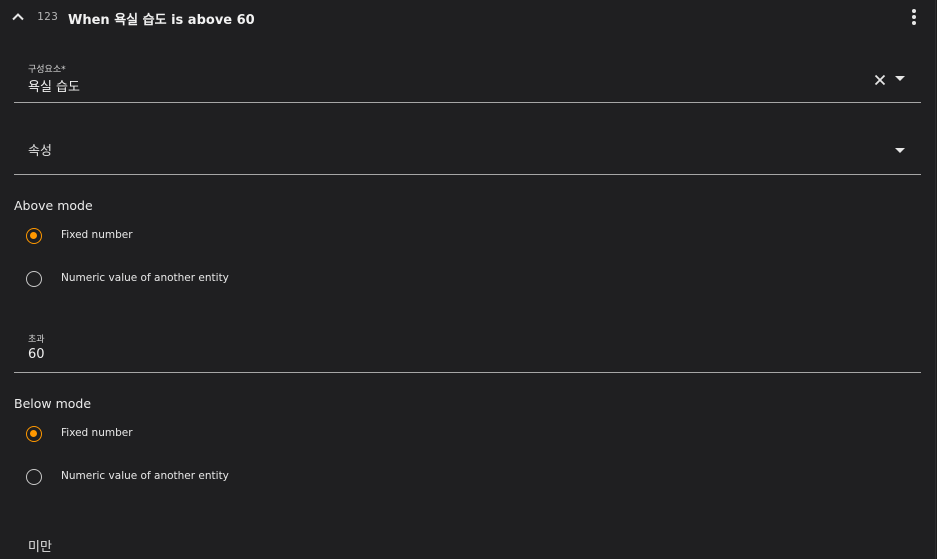 This screenshot has height=559, width=937. I want to click on clear-icon, so click(880, 80).